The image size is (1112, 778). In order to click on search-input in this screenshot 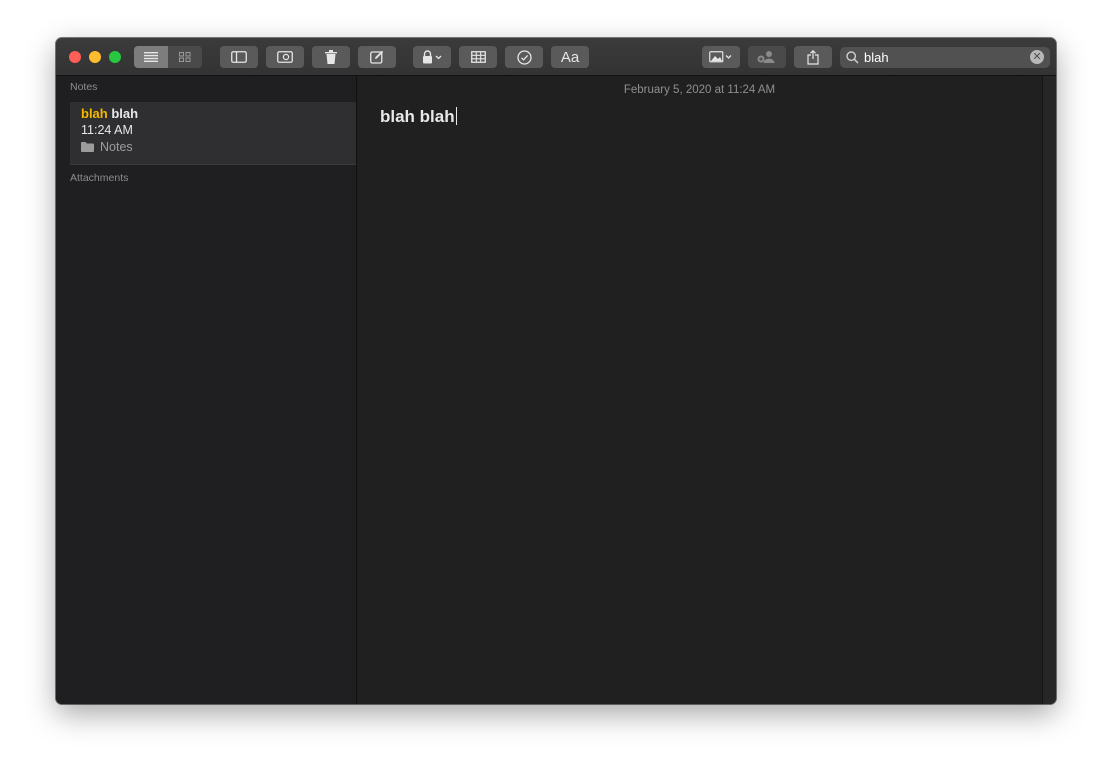, I will do `click(944, 57)`.